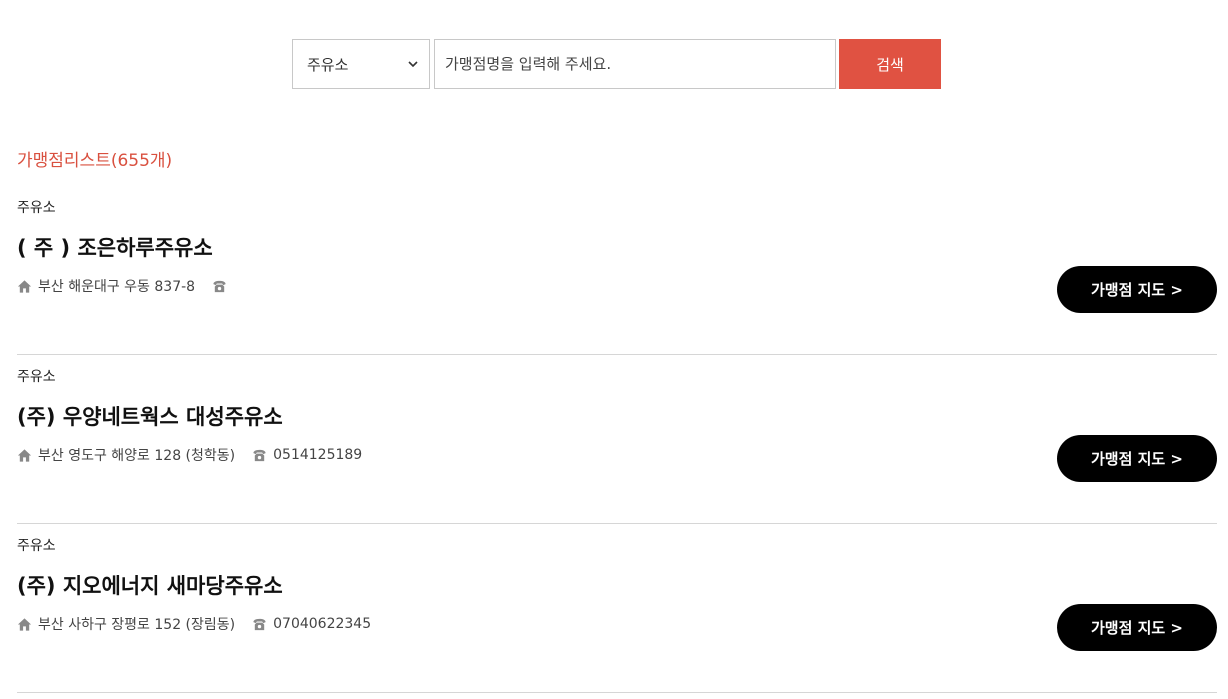 Image resolution: width=1228 pixels, height=699 pixels. Describe the element at coordinates (413, 64) in the screenshot. I see `chevron-down-icon` at that location.